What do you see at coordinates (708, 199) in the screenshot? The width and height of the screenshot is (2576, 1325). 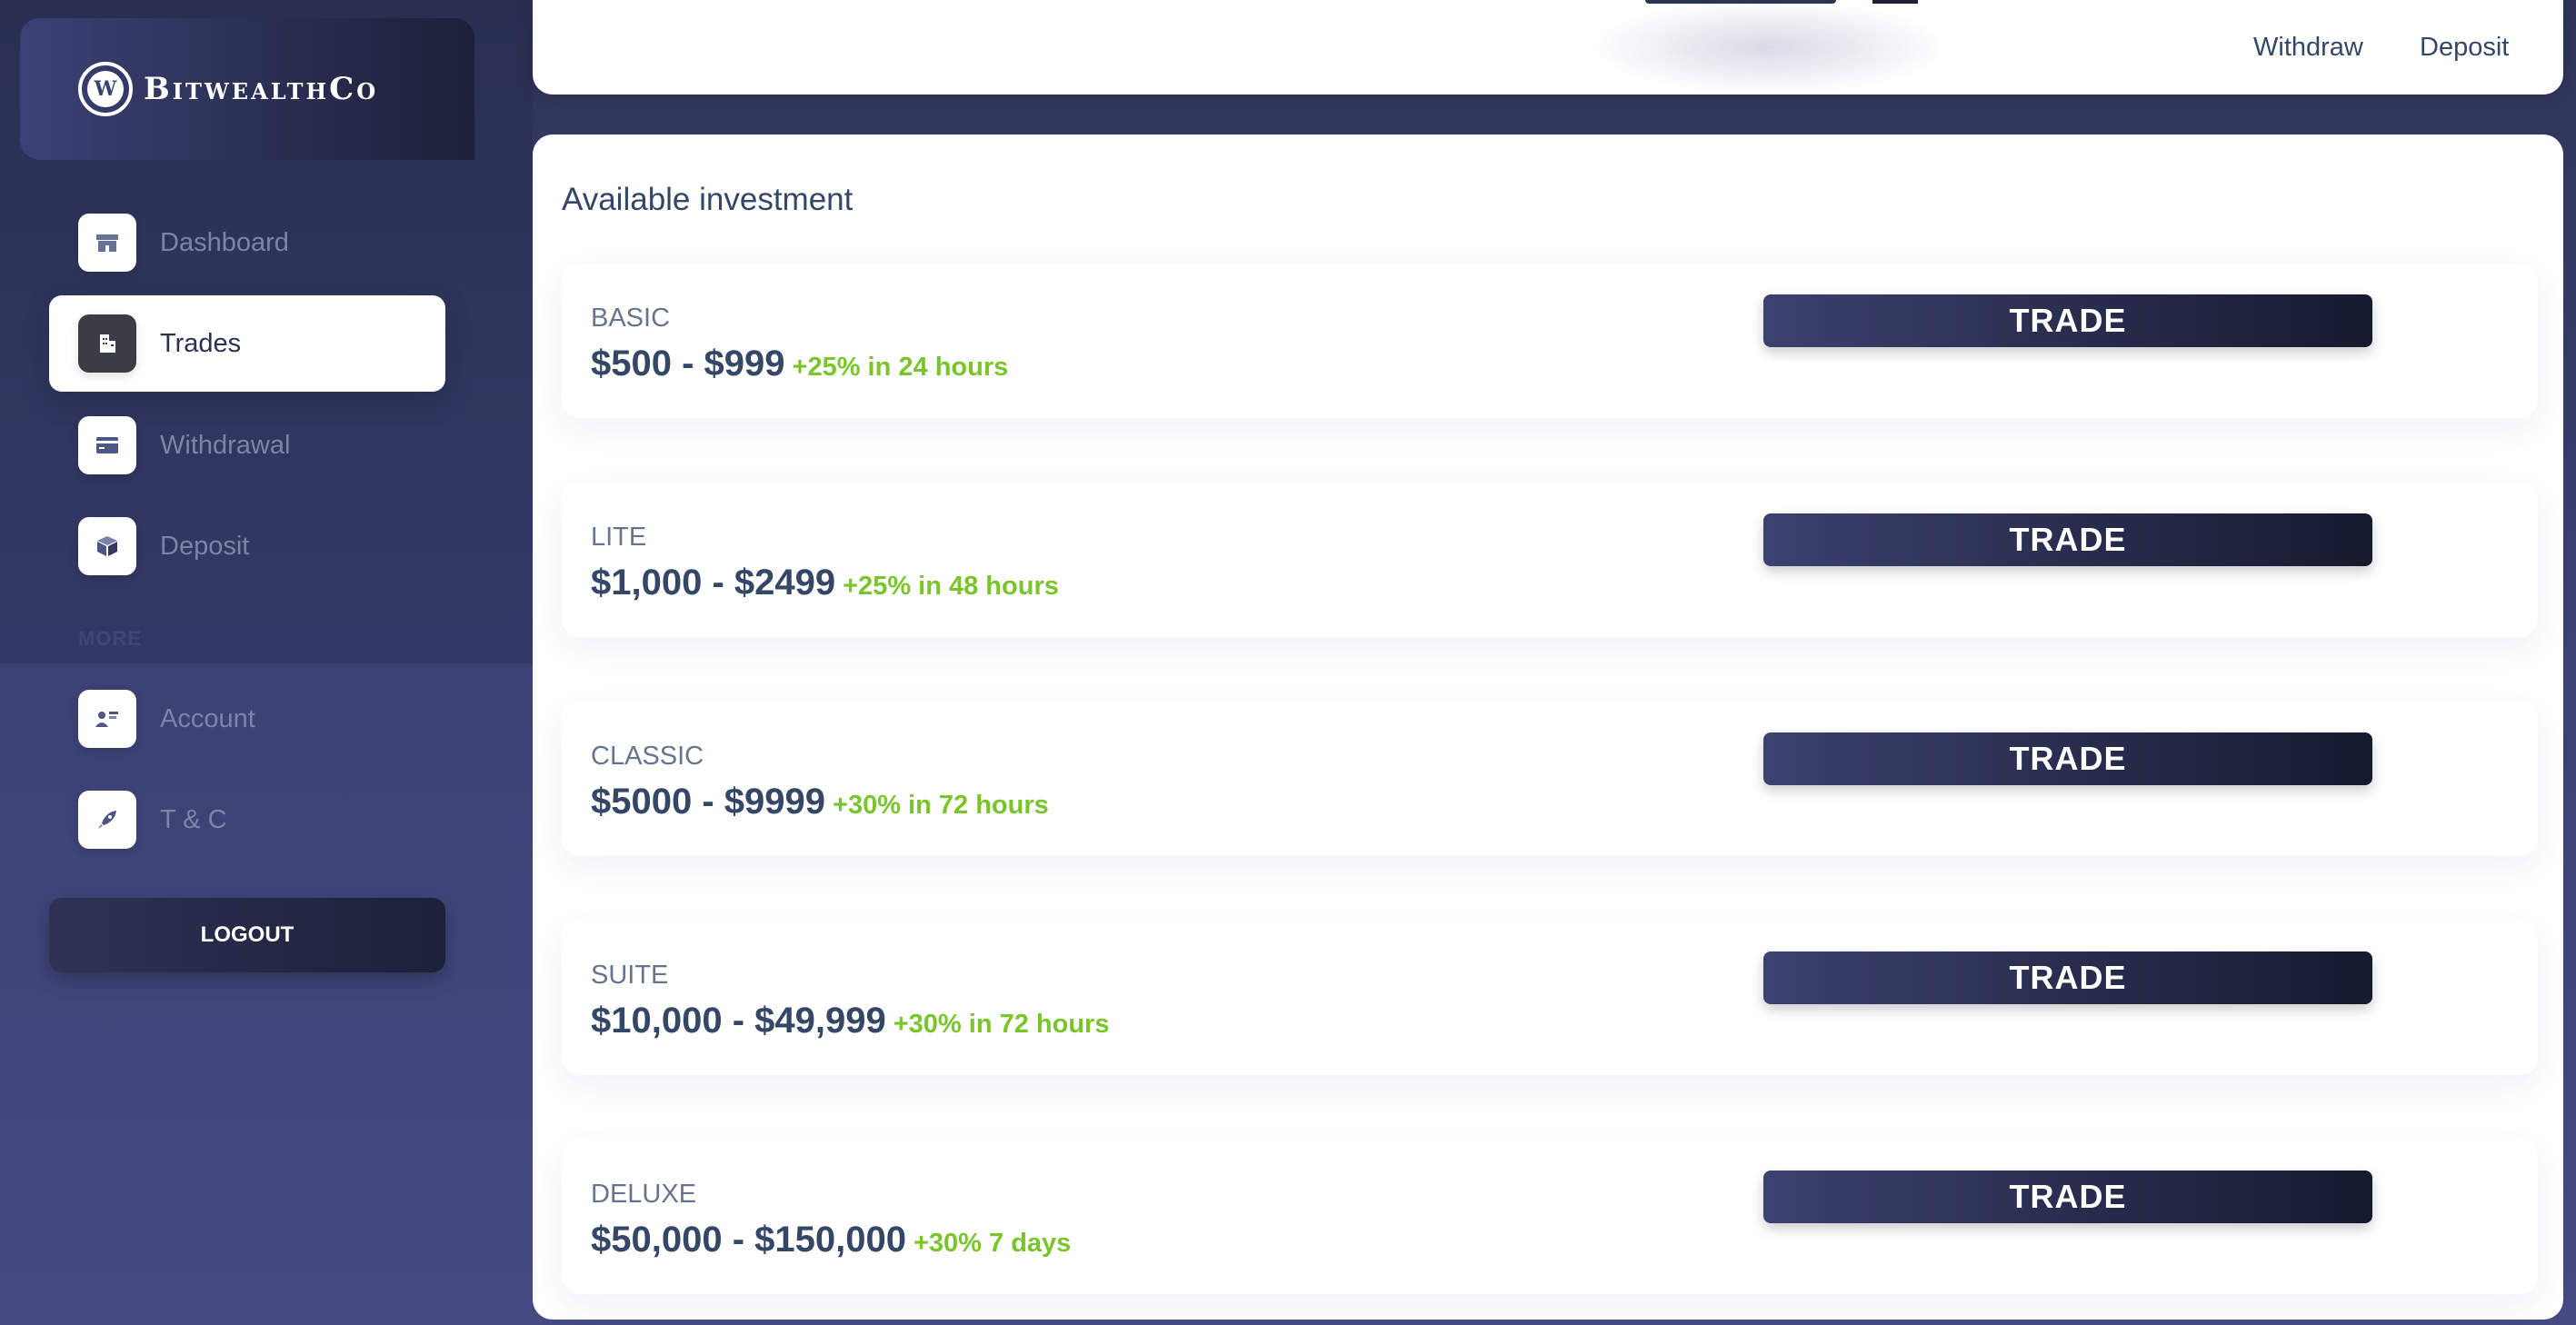 I see `section-title: Available investment` at bounding box center [708, 199].